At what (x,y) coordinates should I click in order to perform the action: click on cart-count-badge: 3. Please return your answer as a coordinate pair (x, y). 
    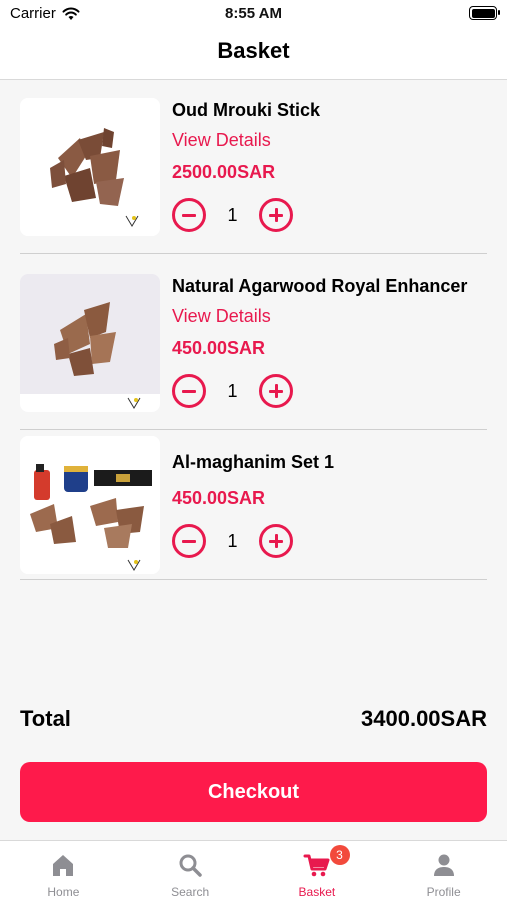
    Looking at the image, I should click on (339, 855).